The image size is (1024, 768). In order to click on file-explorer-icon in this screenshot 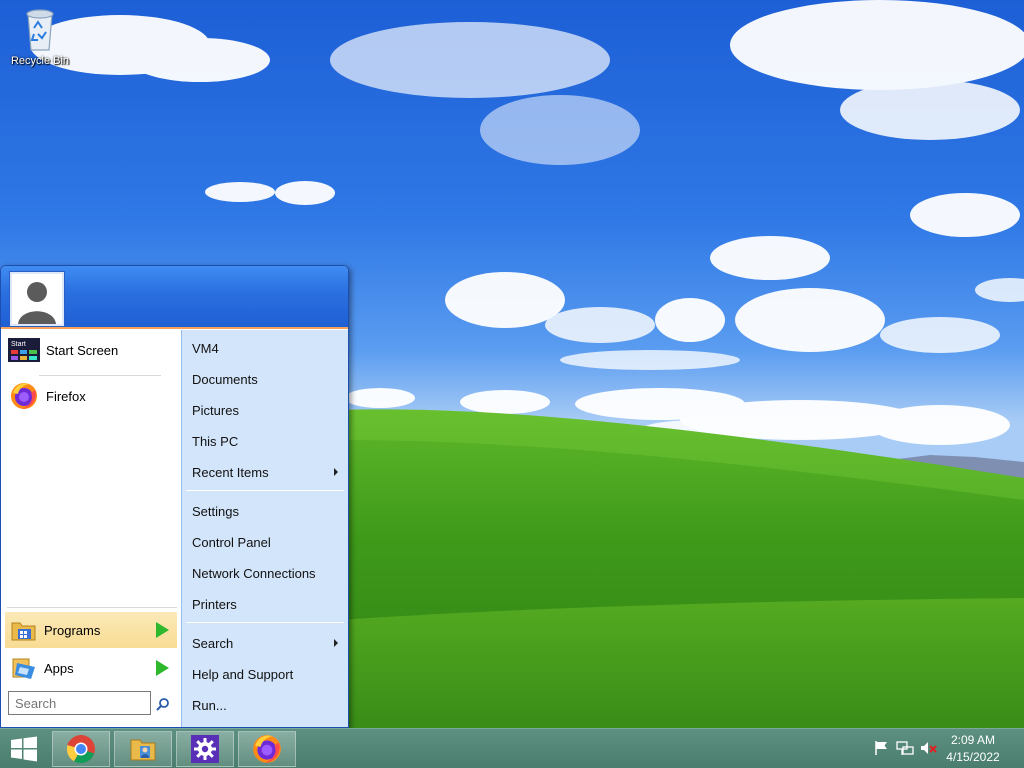, I will do `click(143, 750)`.